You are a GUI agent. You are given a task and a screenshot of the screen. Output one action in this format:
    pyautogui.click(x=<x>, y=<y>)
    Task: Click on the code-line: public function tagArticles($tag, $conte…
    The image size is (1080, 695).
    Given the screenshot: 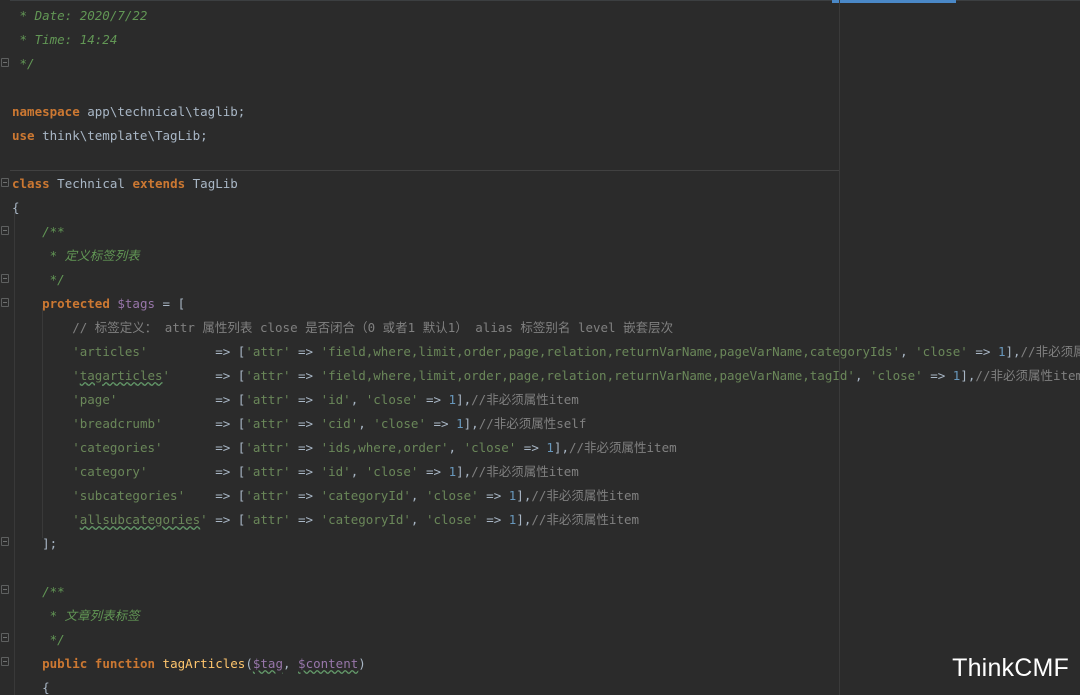 What is the action you would take?
    pyautogui.click(x=189, y=664)
    